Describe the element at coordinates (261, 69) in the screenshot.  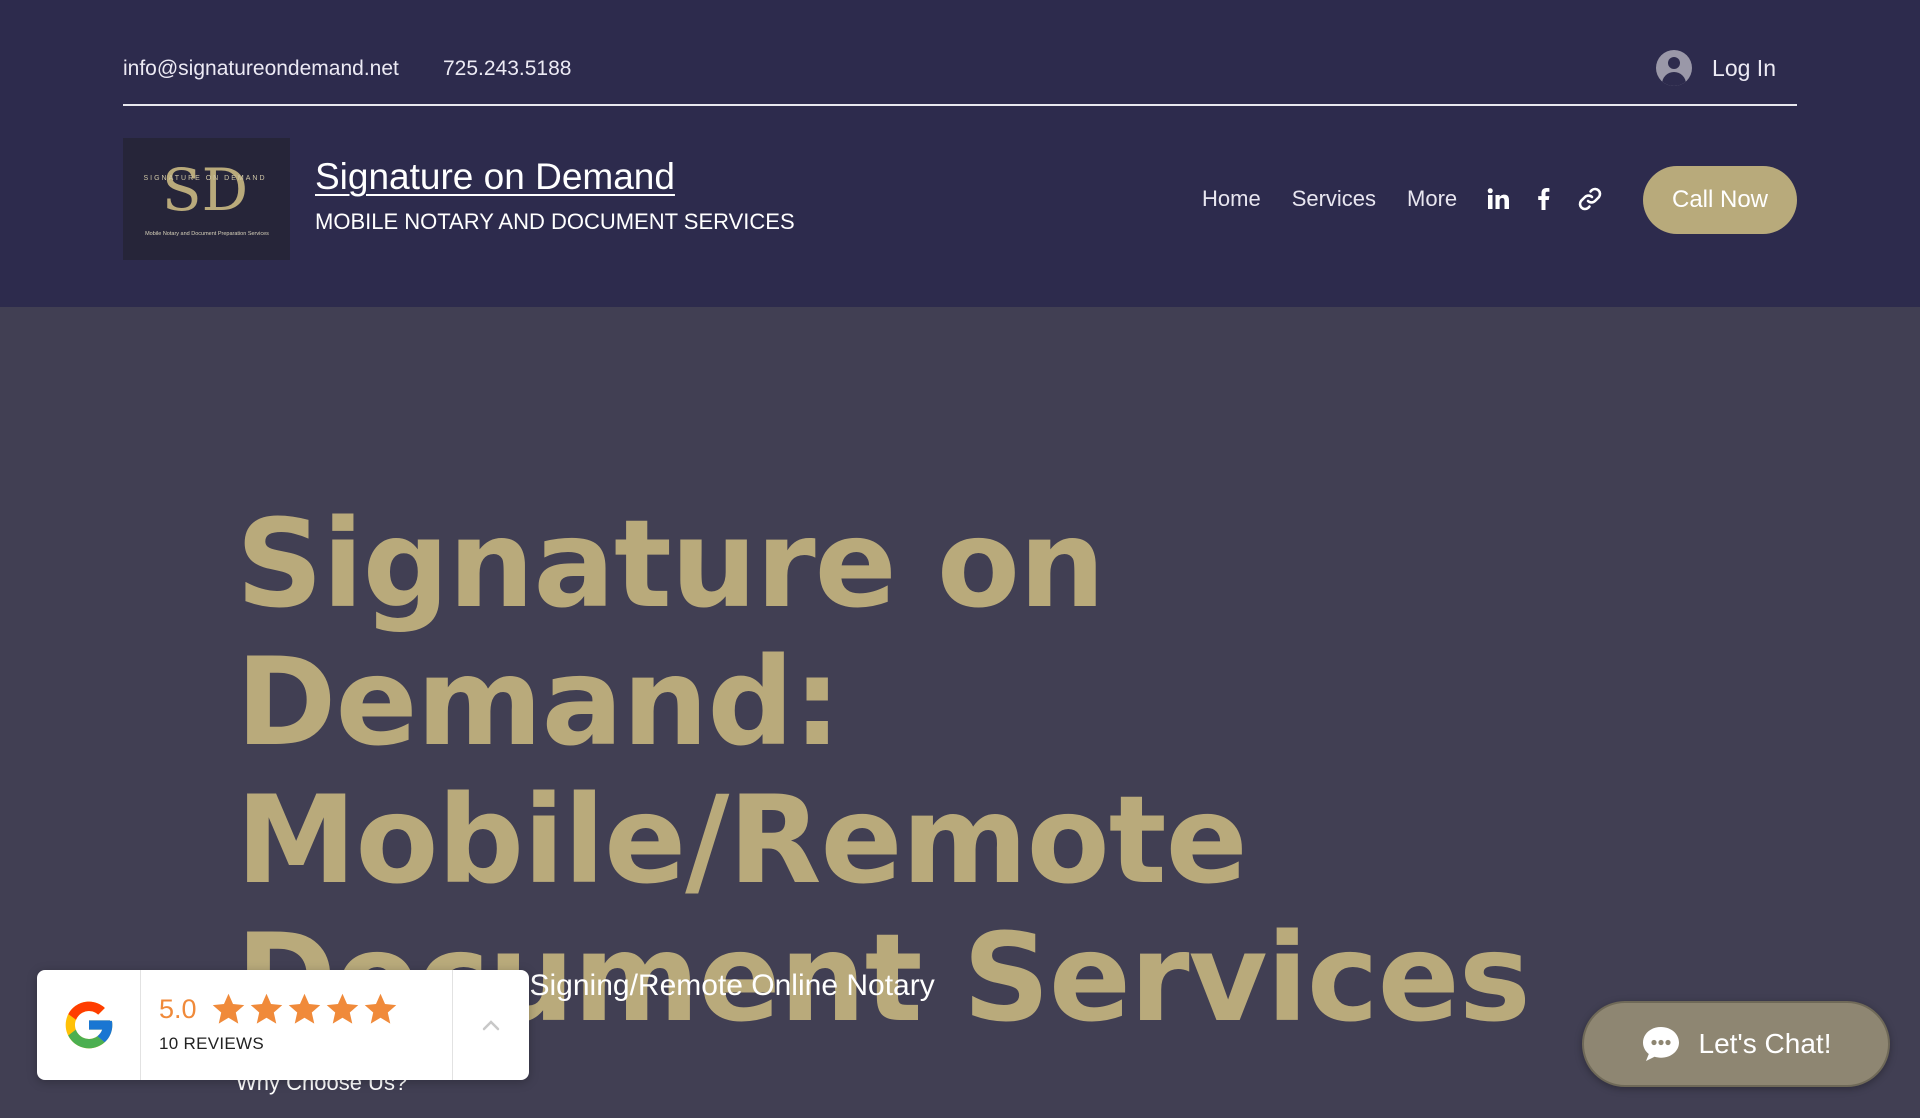
I see `contact-email: info@signatureondemand.net` at that location.